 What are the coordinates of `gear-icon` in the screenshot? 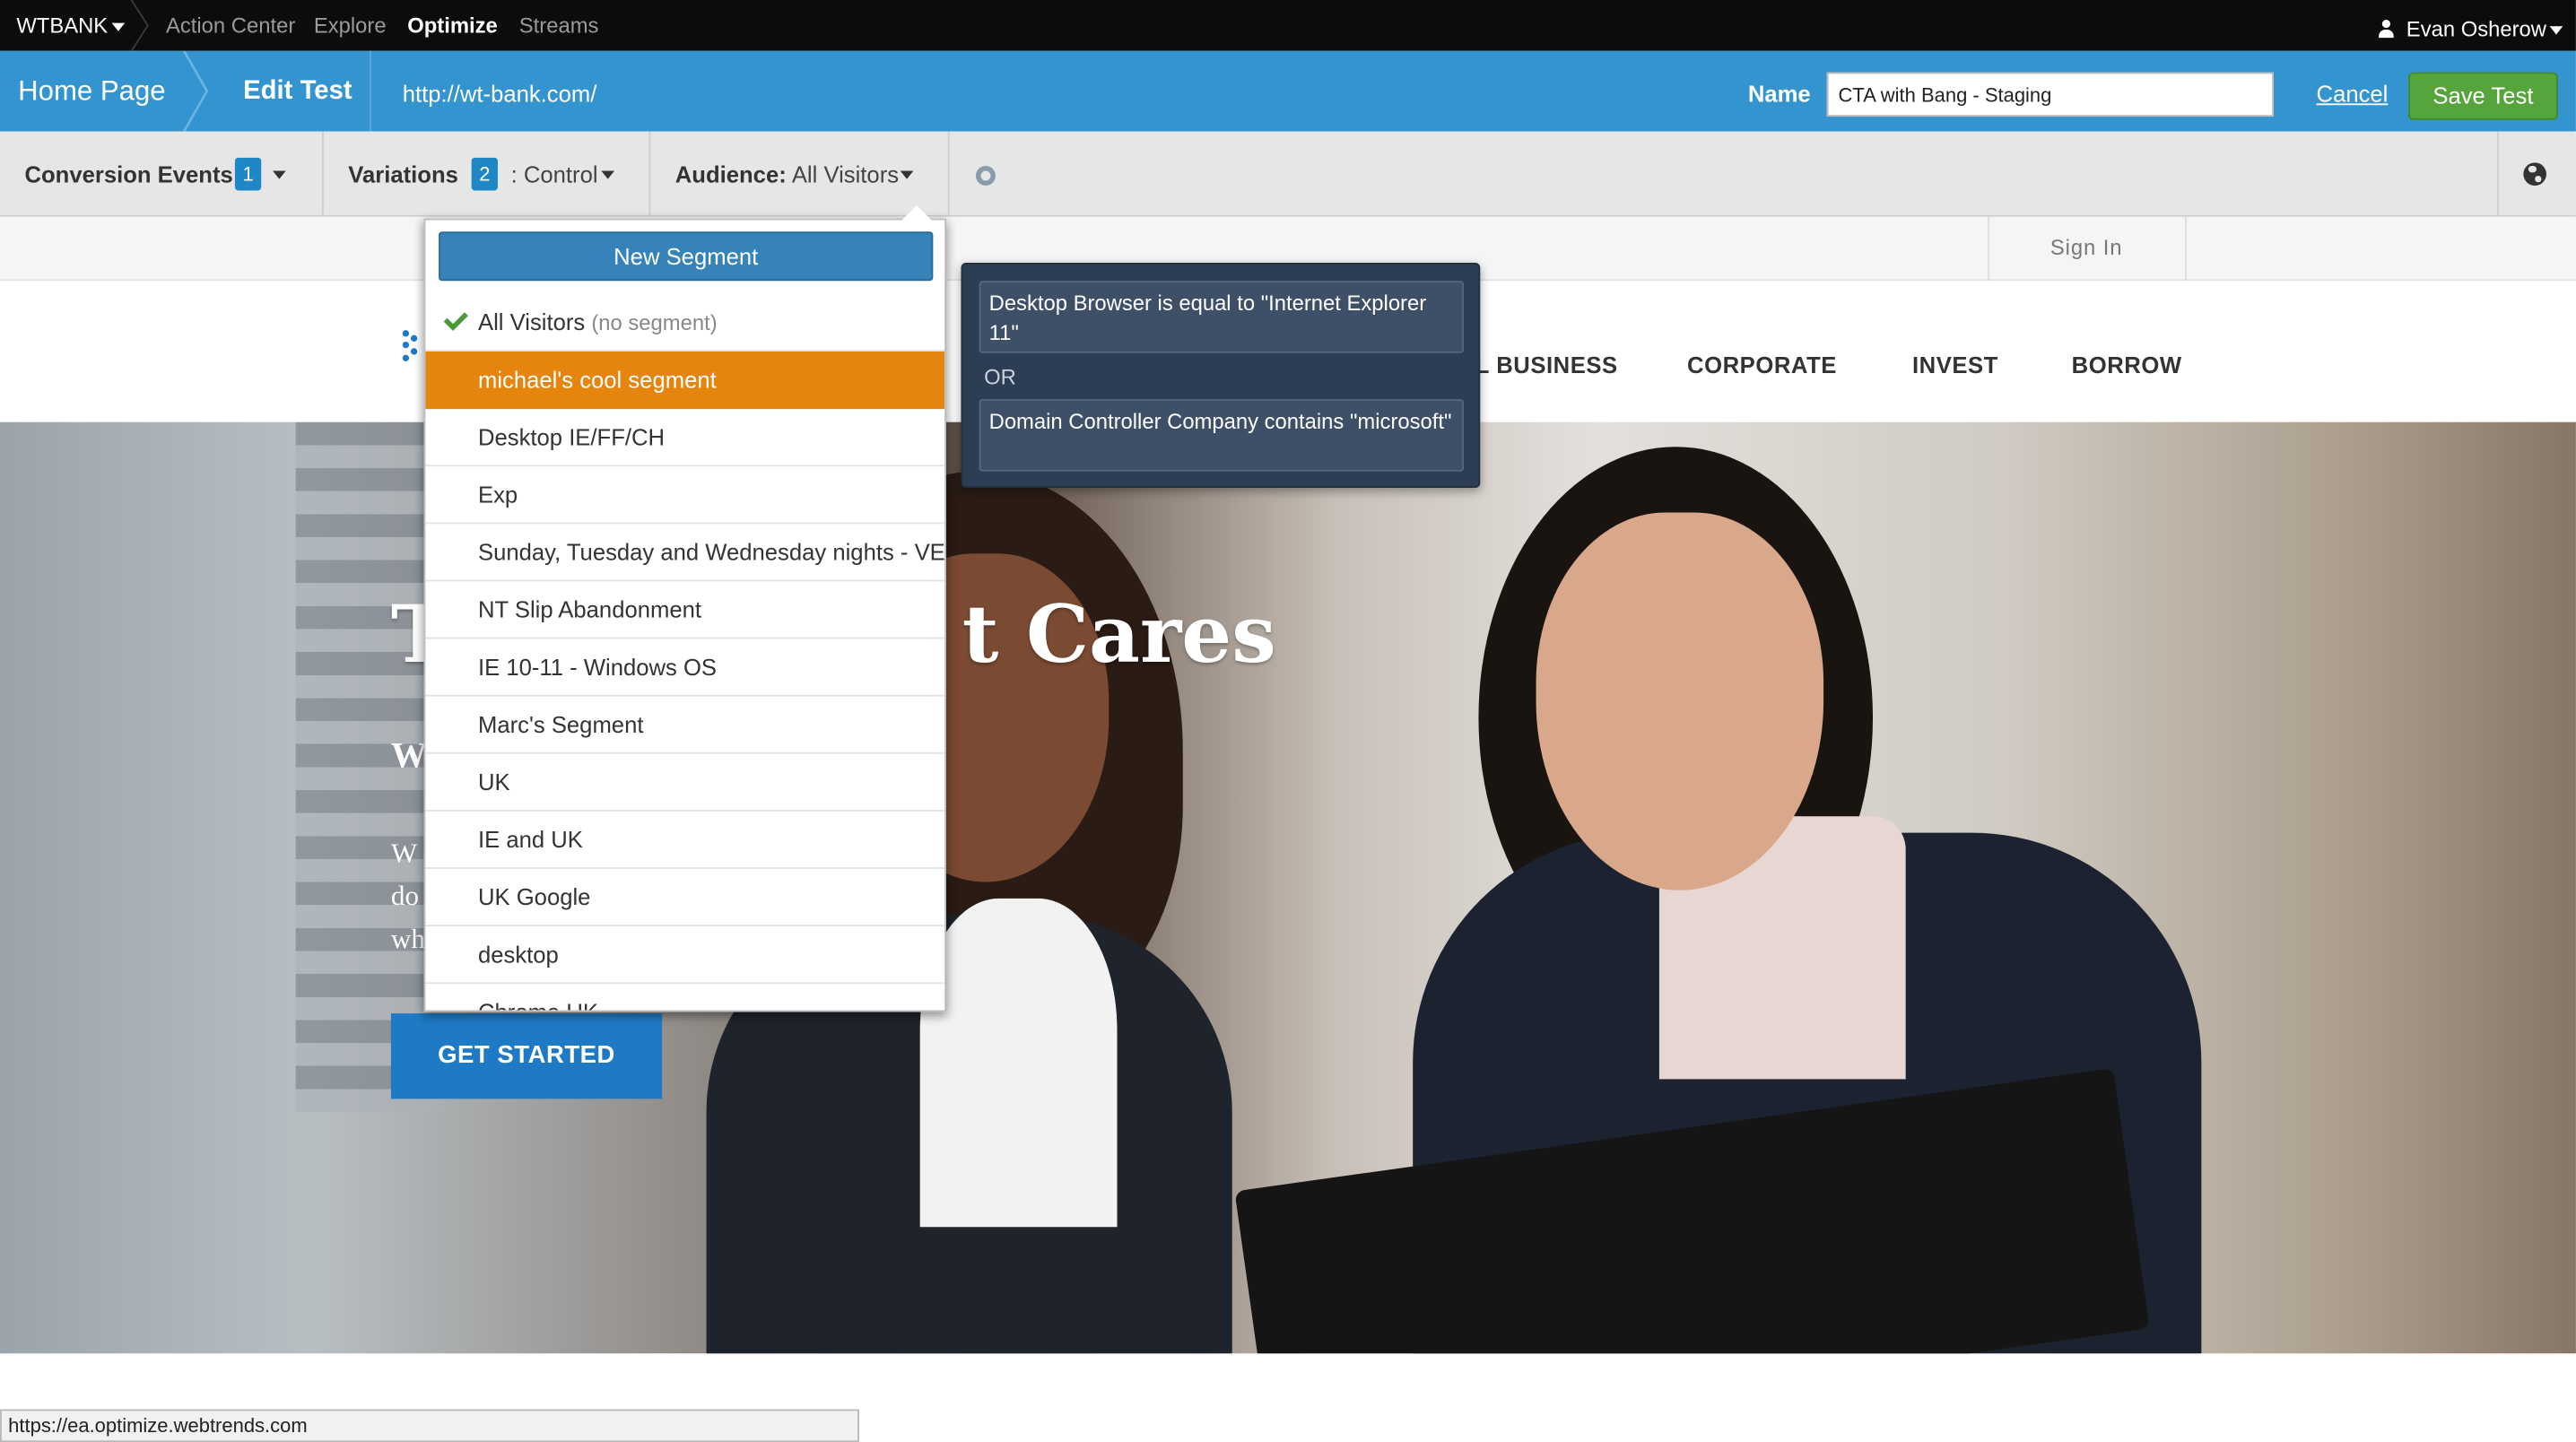 It's located at (985, 176).